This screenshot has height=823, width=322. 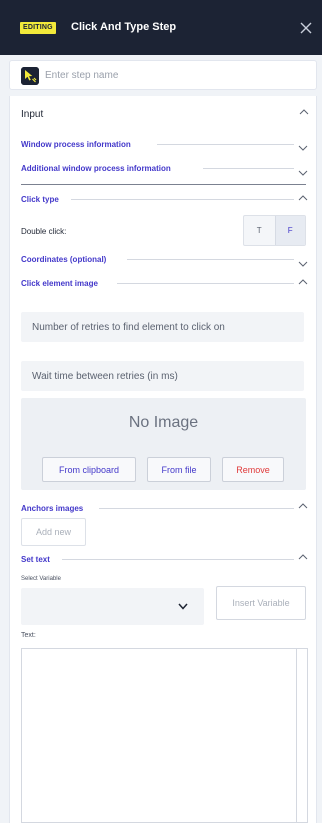 What do you see at coordinates (261, 603) in the screenshot?
I see `insert-variable-button: Insert Variable` at bounding box center [261, 603].